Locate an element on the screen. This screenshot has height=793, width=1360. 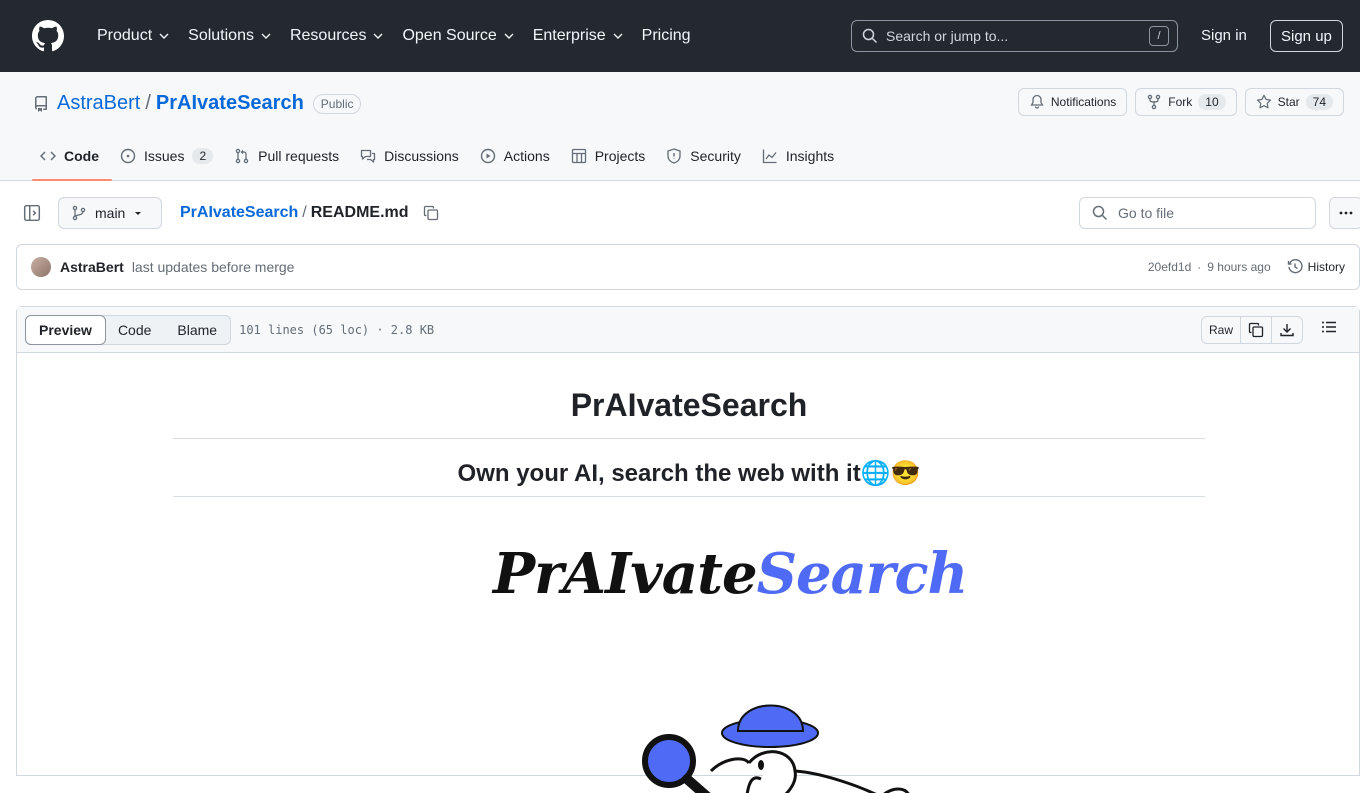
list-unordered-icon is located at coordinates (1329, 327).